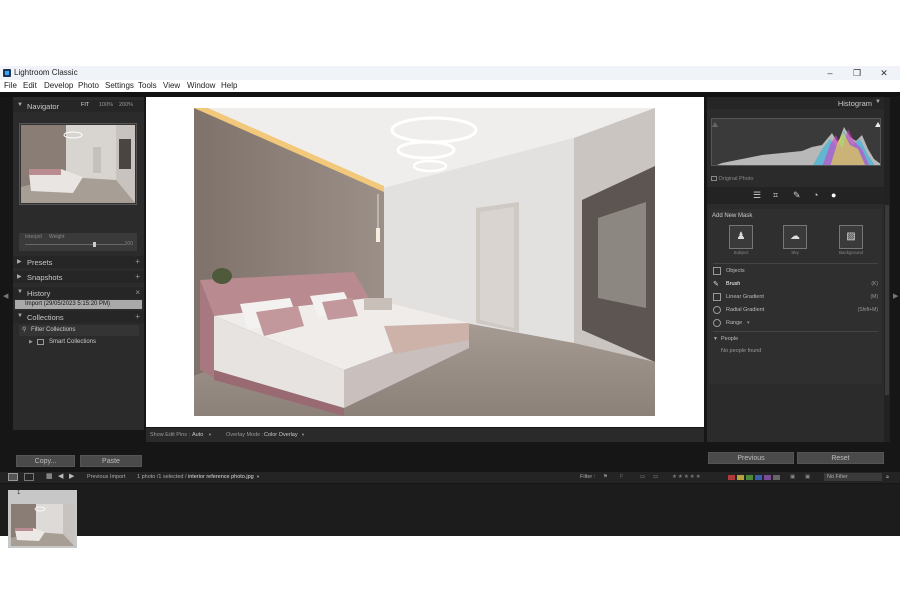 The width and height of the screenshot is (900, 600). I want to click on main-window-icon, so click(13, 477).